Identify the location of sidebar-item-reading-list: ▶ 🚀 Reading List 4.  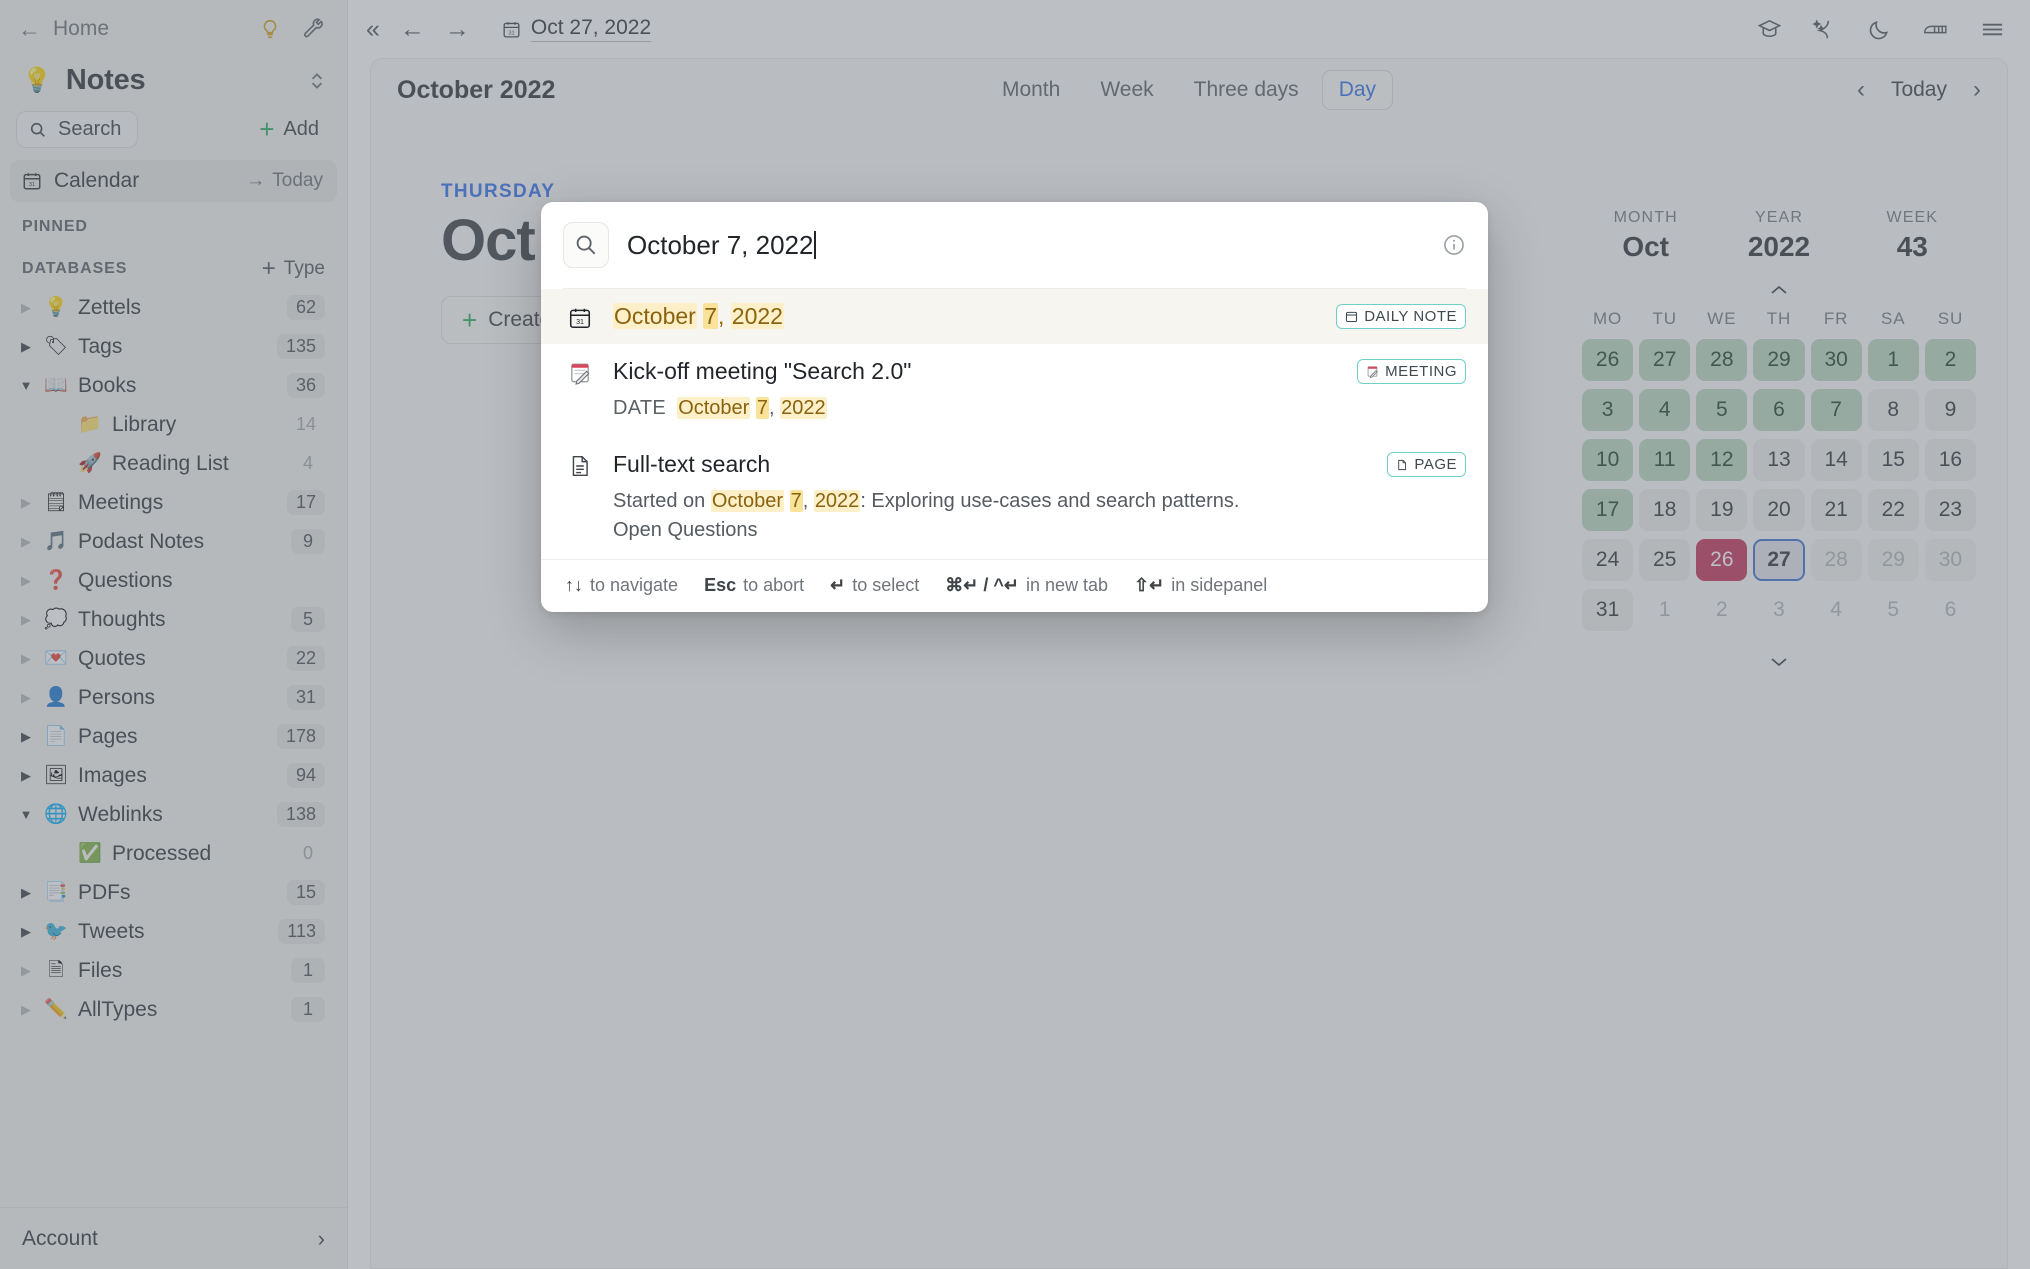
(173, 463).